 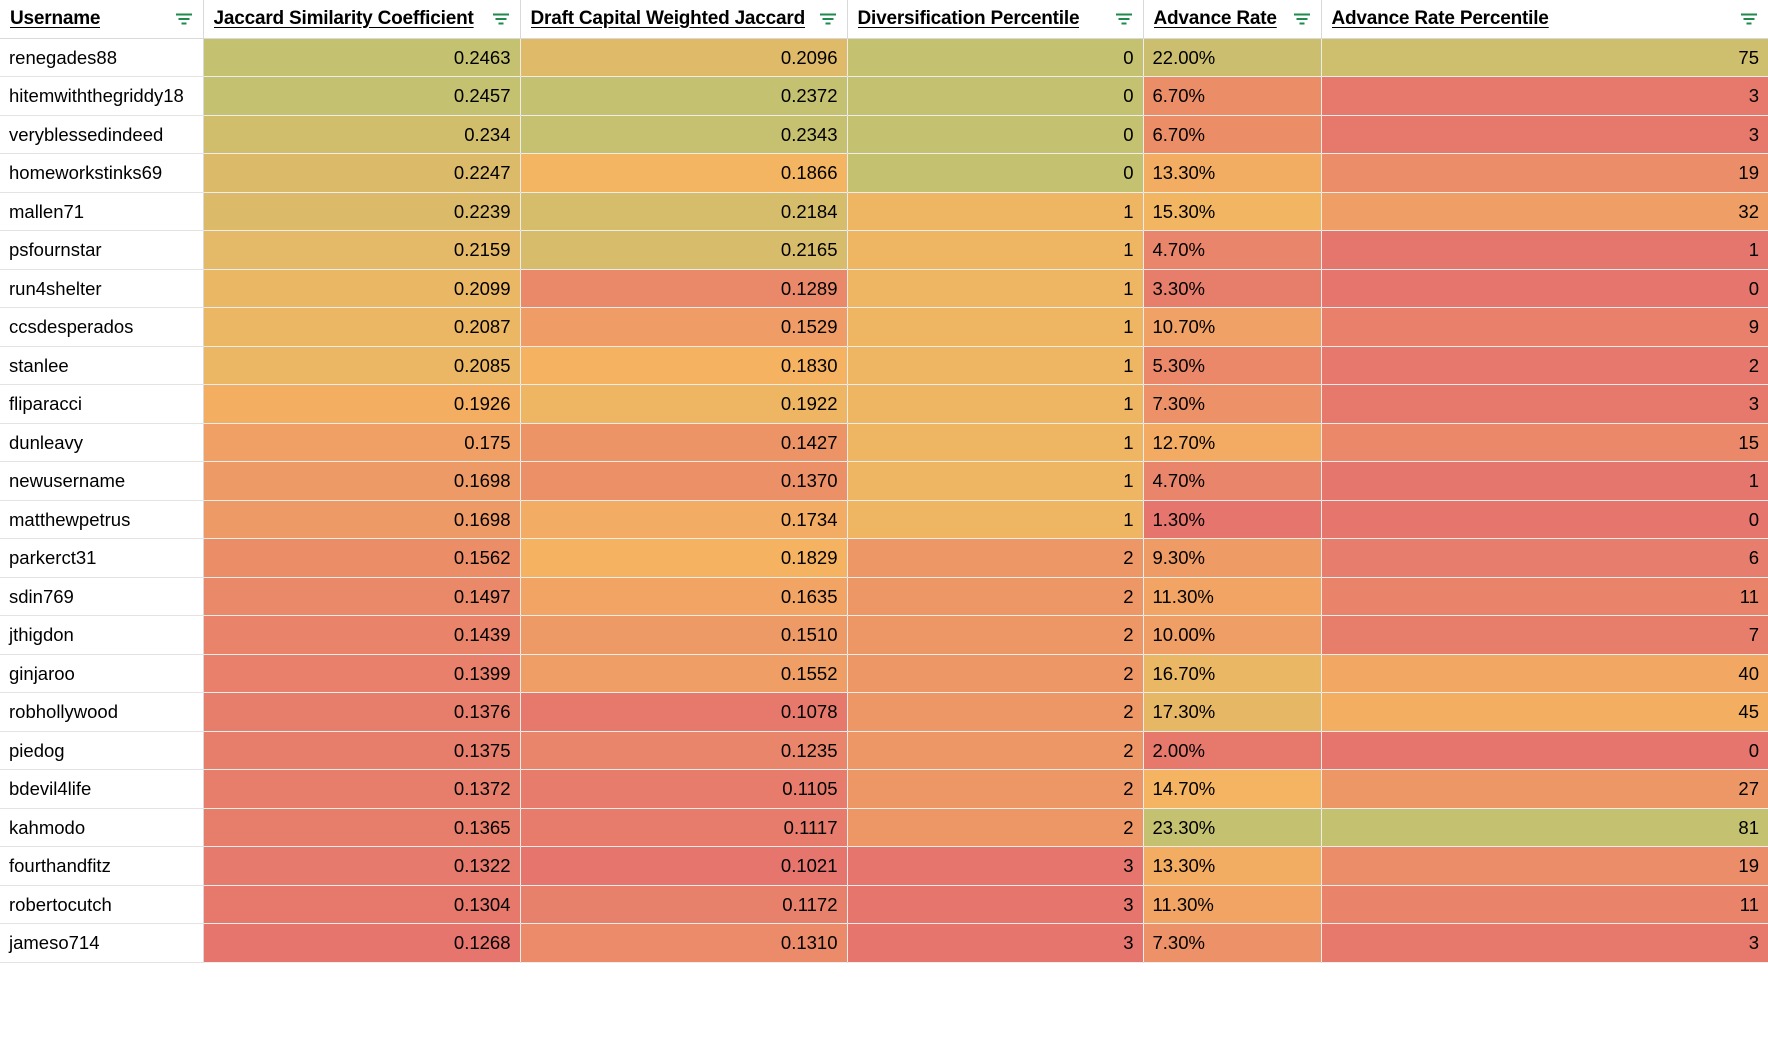 I want to click on table-row: sdin769 0.1497 0.1635 2 11.30% 11, so click(x=884, y=596).